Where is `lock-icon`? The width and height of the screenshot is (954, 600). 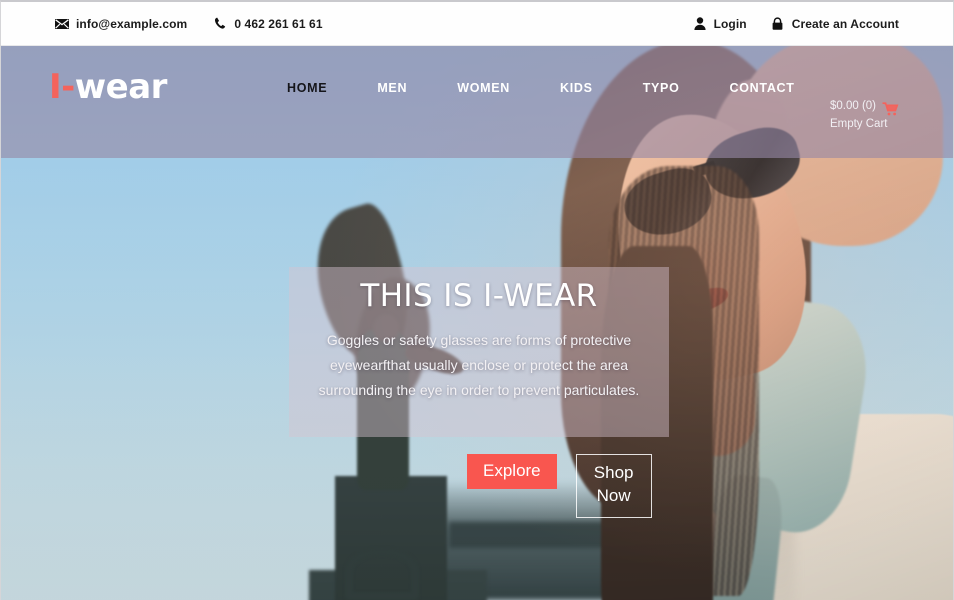 lock-icon is located at coordinates (778, 24).